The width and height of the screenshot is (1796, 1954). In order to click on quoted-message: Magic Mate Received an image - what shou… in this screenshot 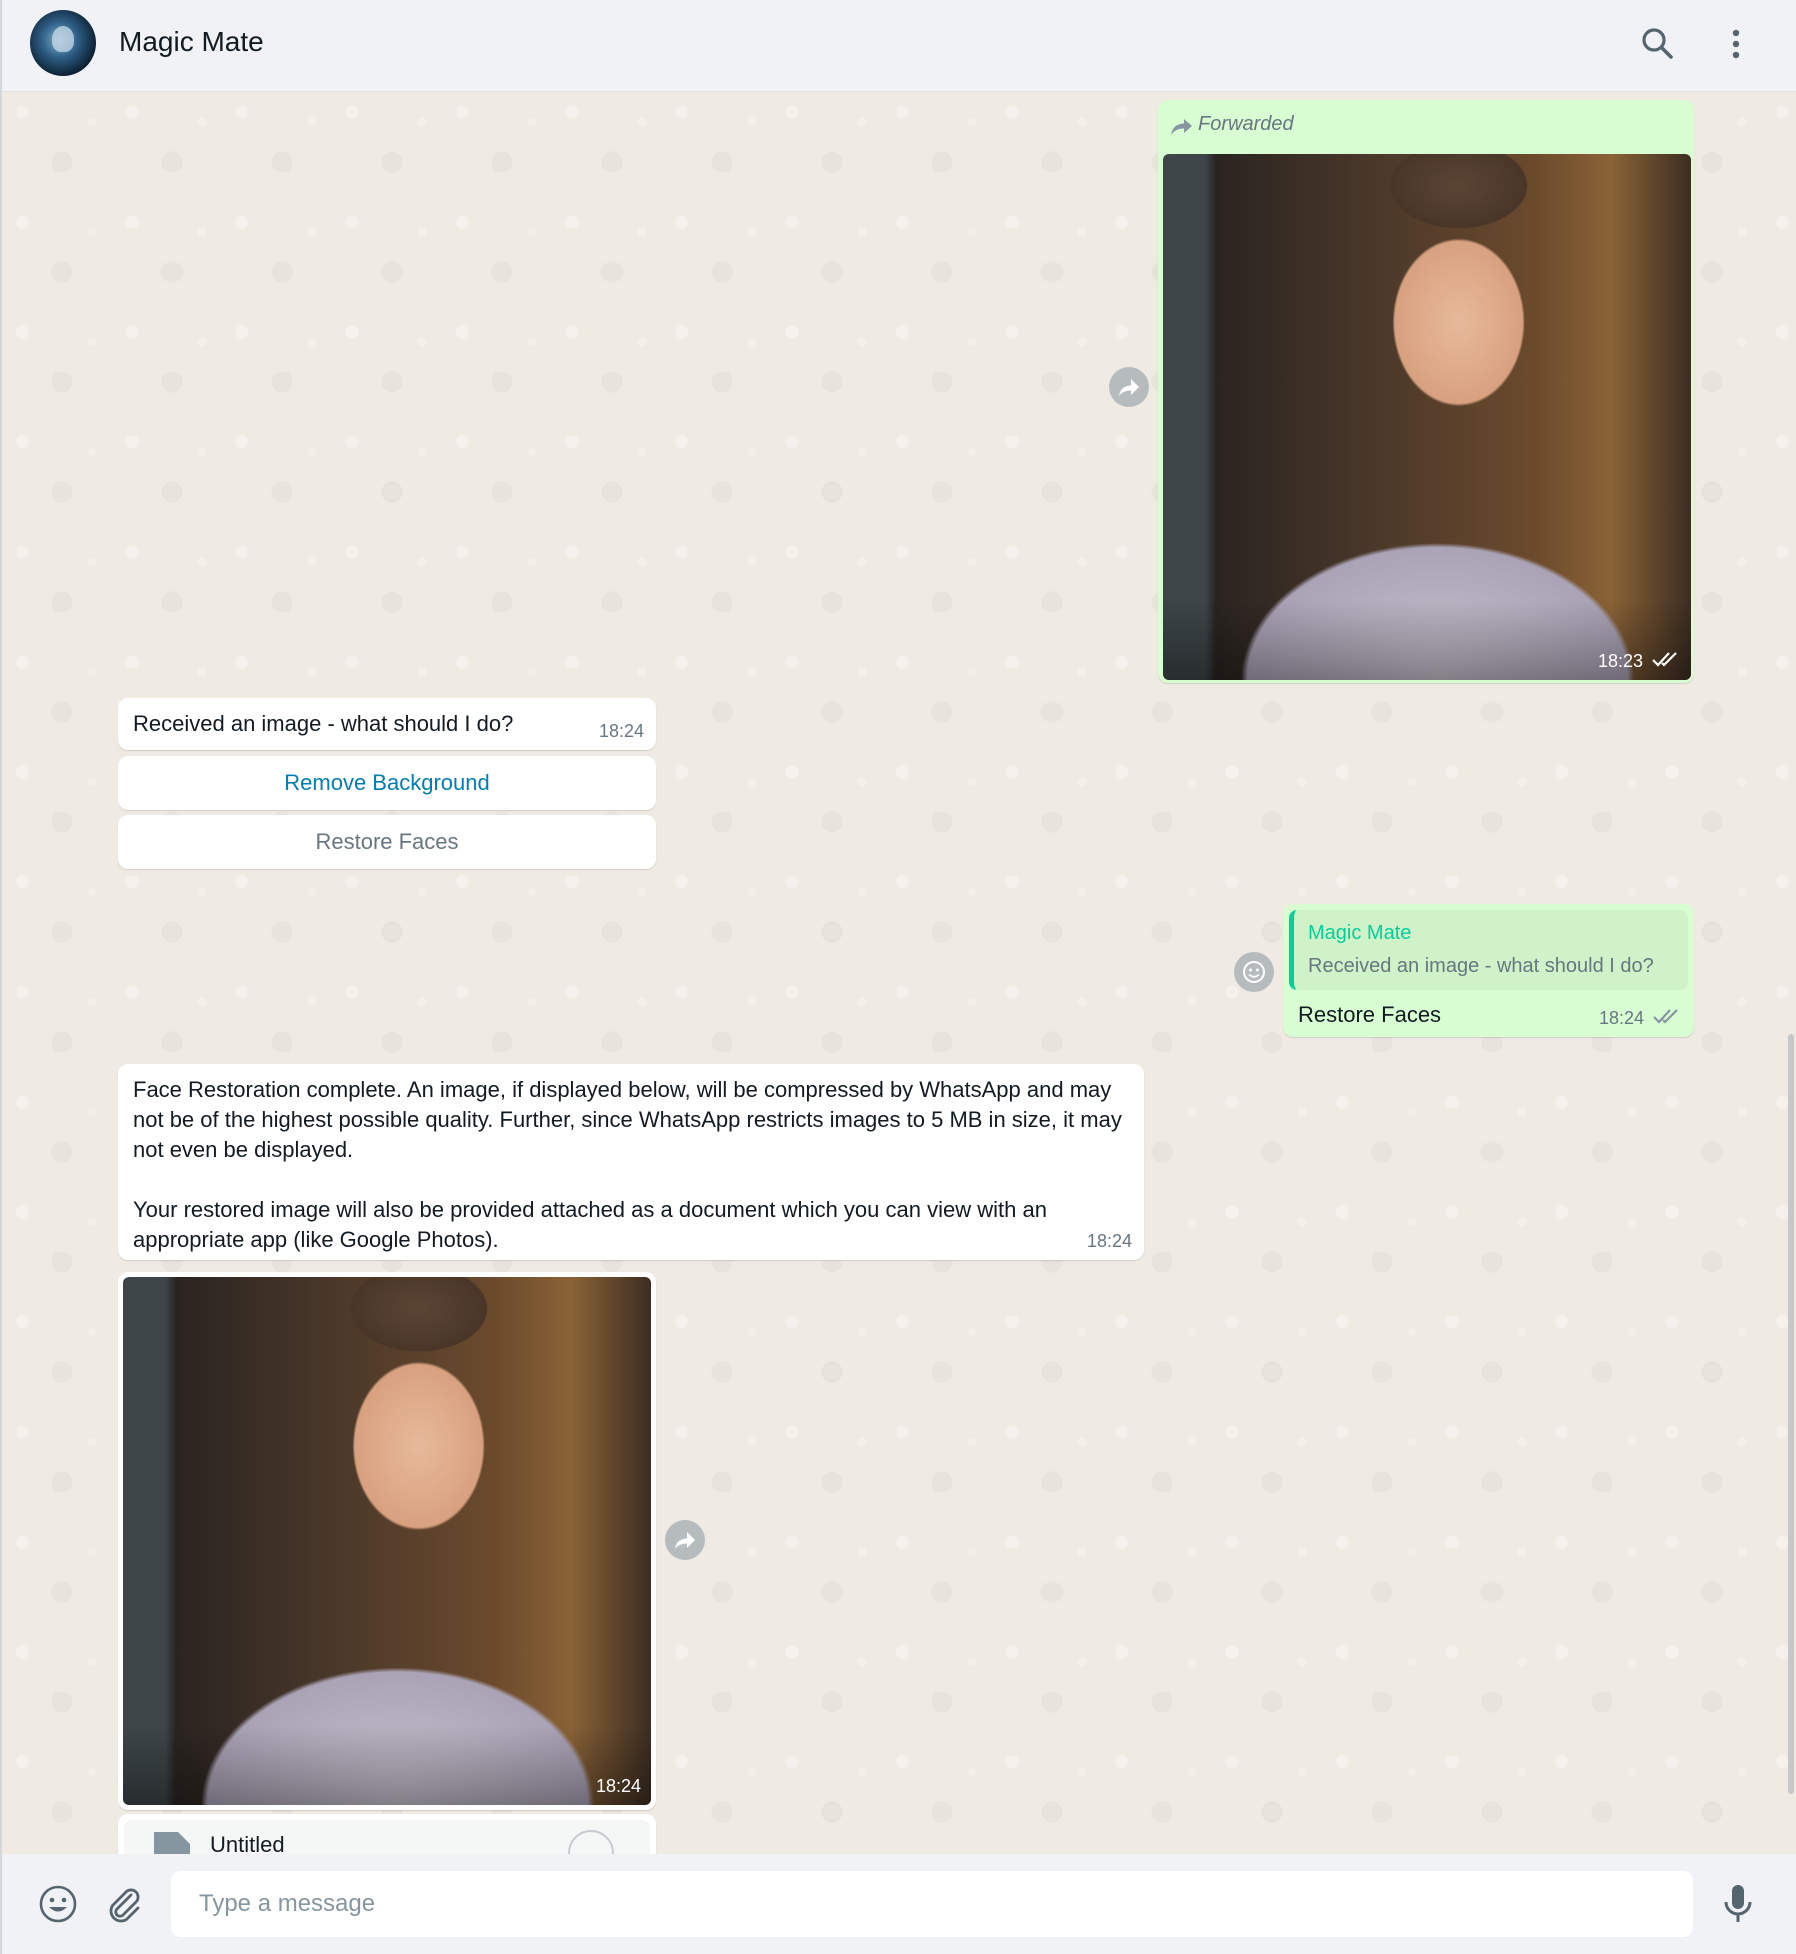, I will do `click(1488, 950)`.